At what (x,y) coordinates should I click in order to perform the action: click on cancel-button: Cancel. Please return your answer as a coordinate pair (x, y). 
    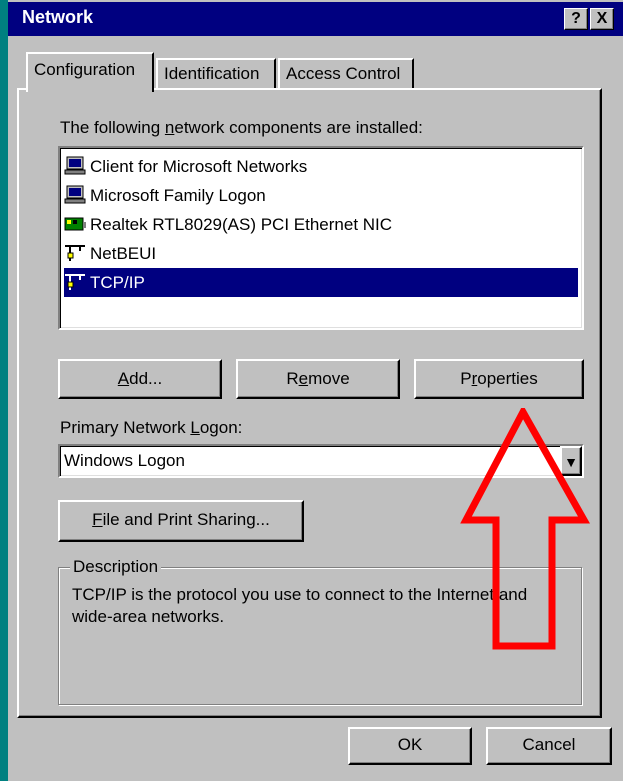
    Looking at the image, I should click on (549, 746).